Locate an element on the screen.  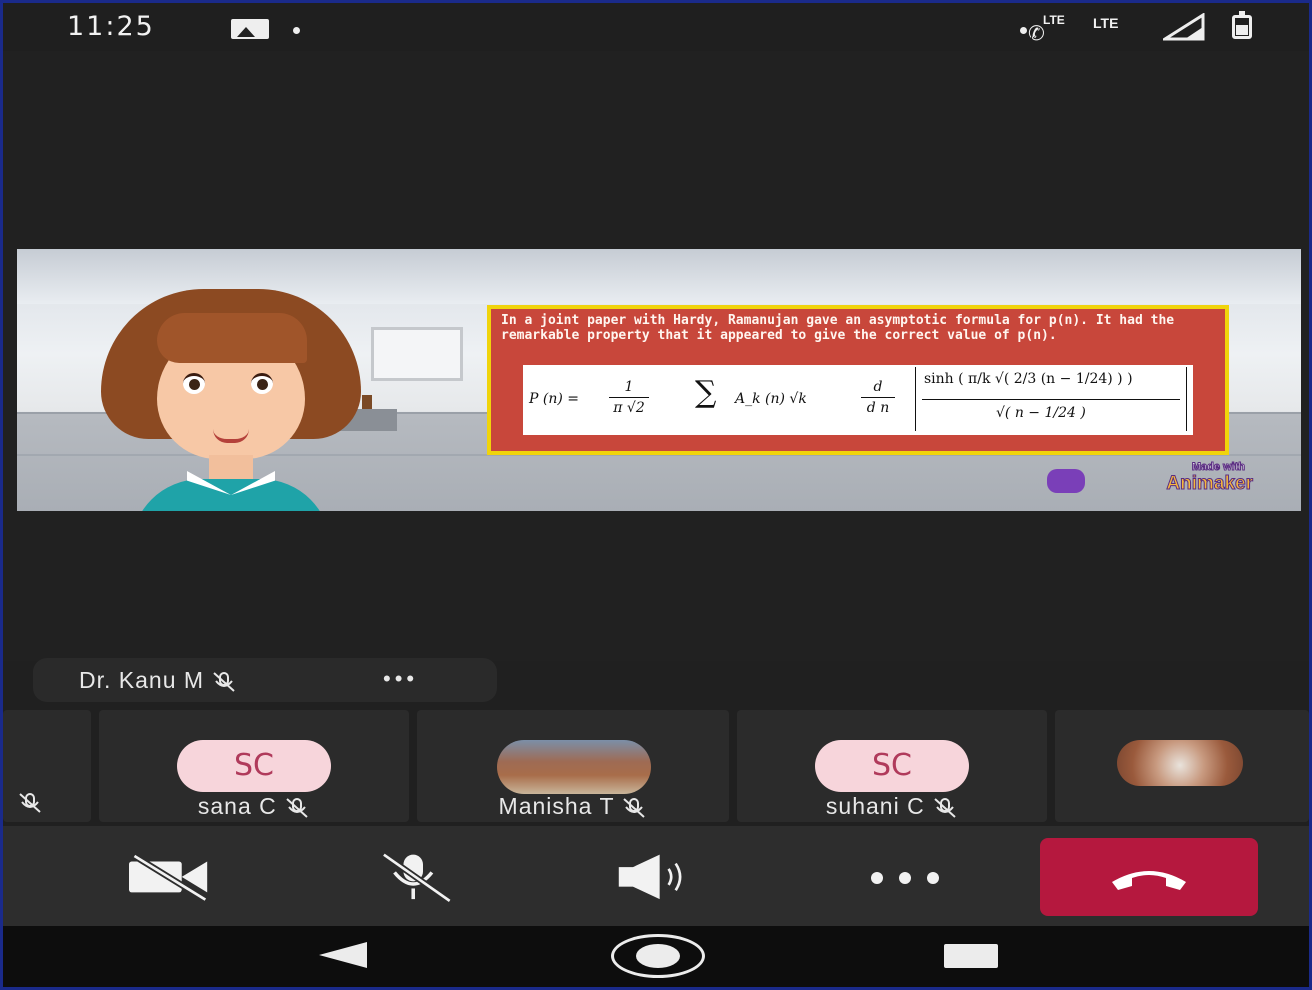
status-dot-icon is located at coordinates (1023, 30).